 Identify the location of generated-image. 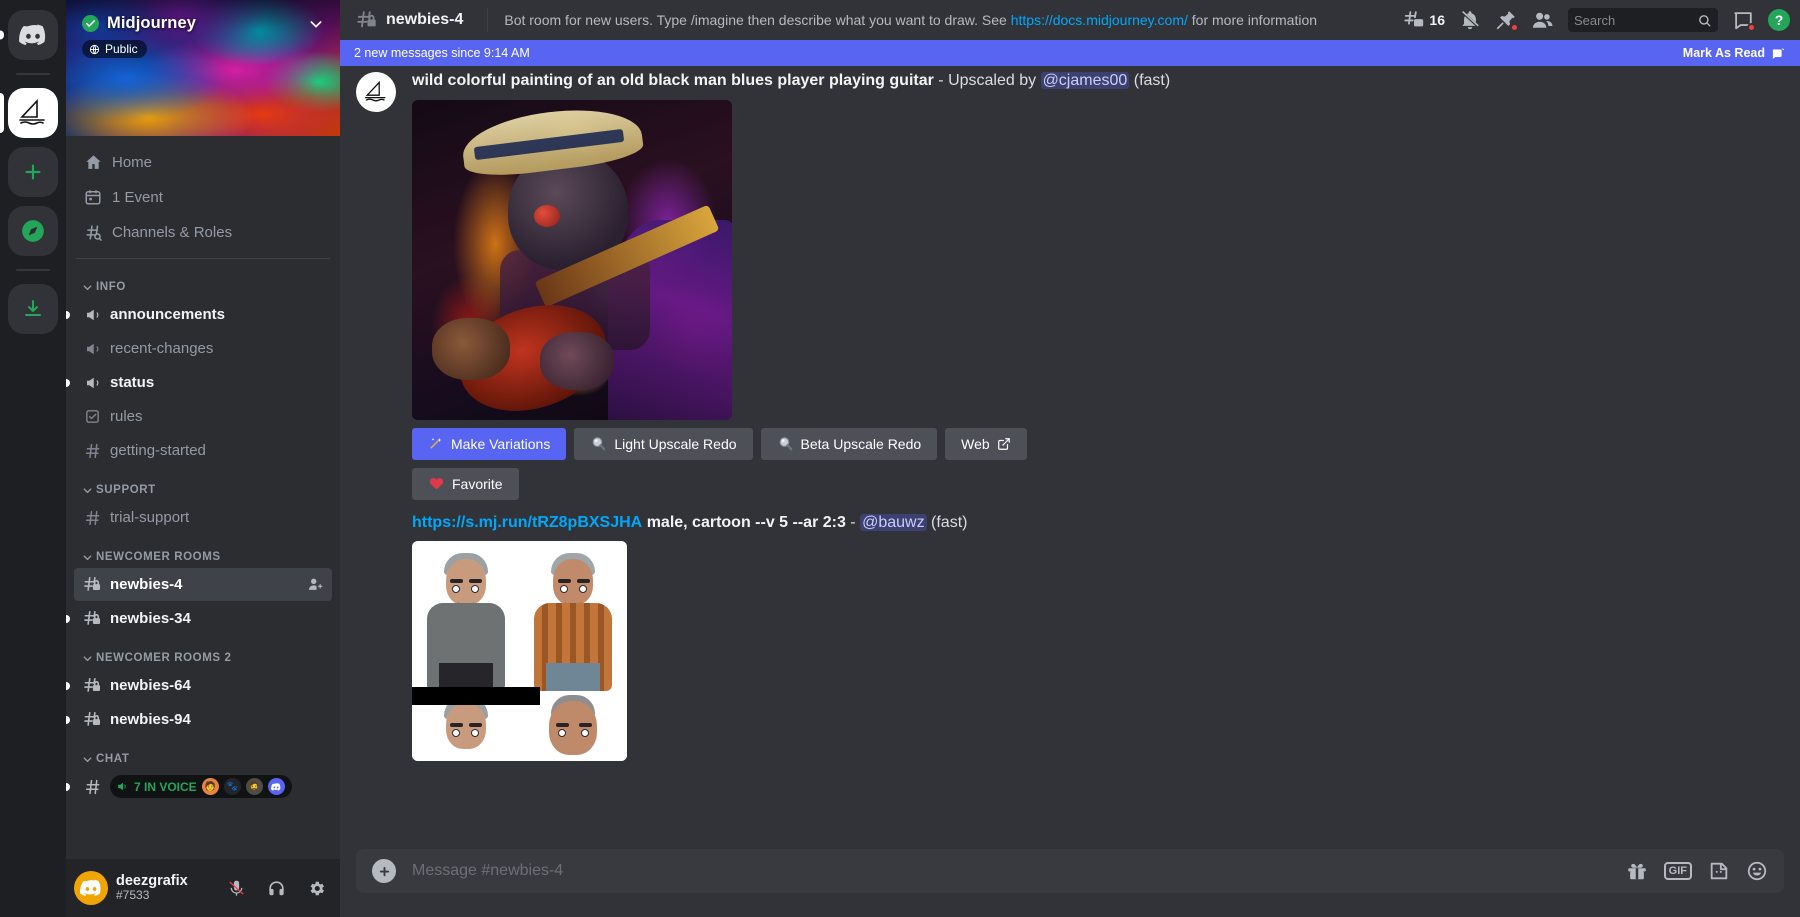
(572, 259).